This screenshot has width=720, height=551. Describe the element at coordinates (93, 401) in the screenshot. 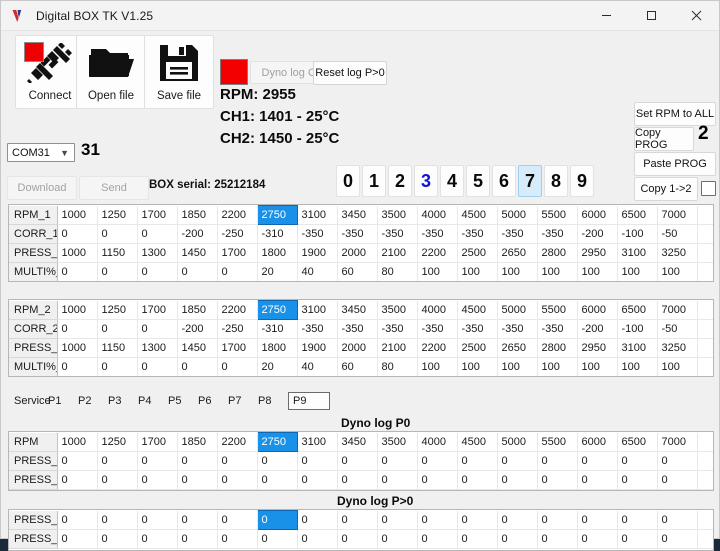

I see `tab-p2: P2` at that location.